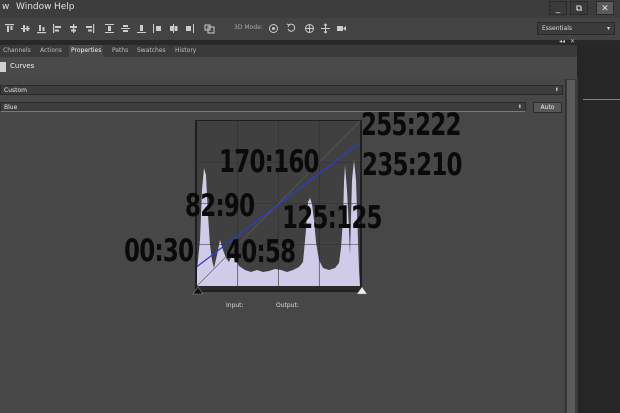 Image resolution: width=620 pixels, height=413 pixels. I want to click on distribute-left-icon, so click(157, 28).